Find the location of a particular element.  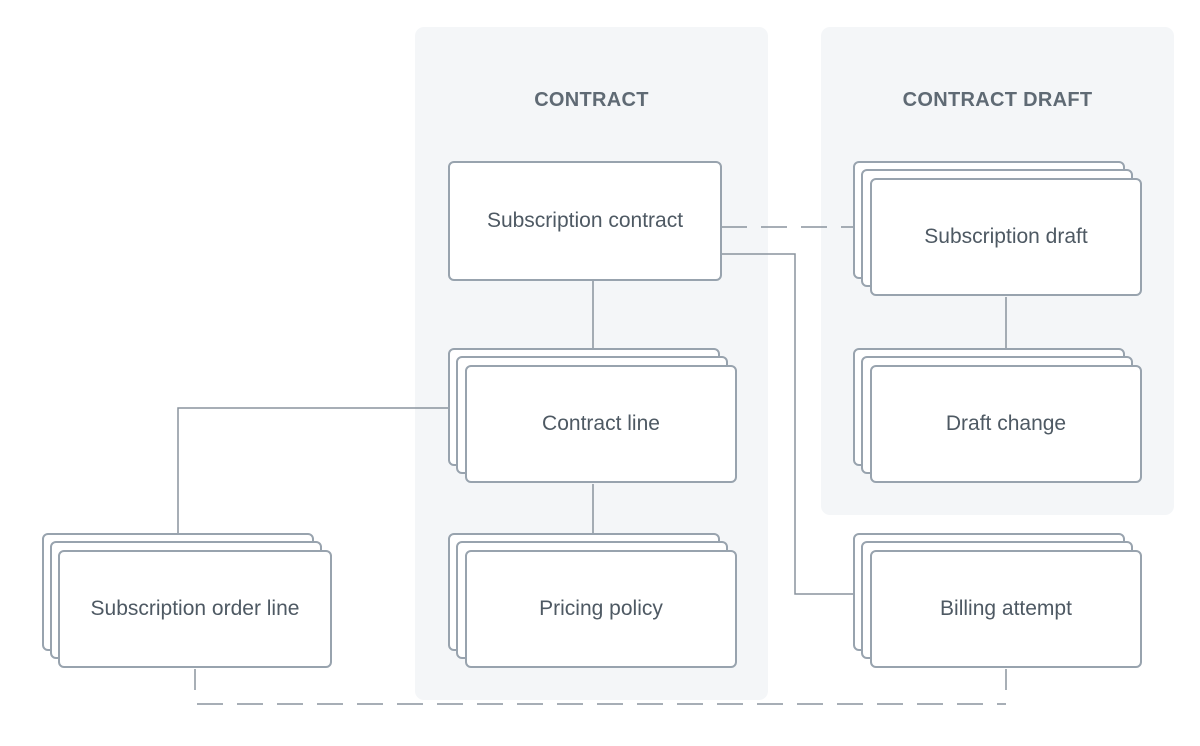

node-billing-attempt: Billing attempt is located at coordinates (1006, 609).